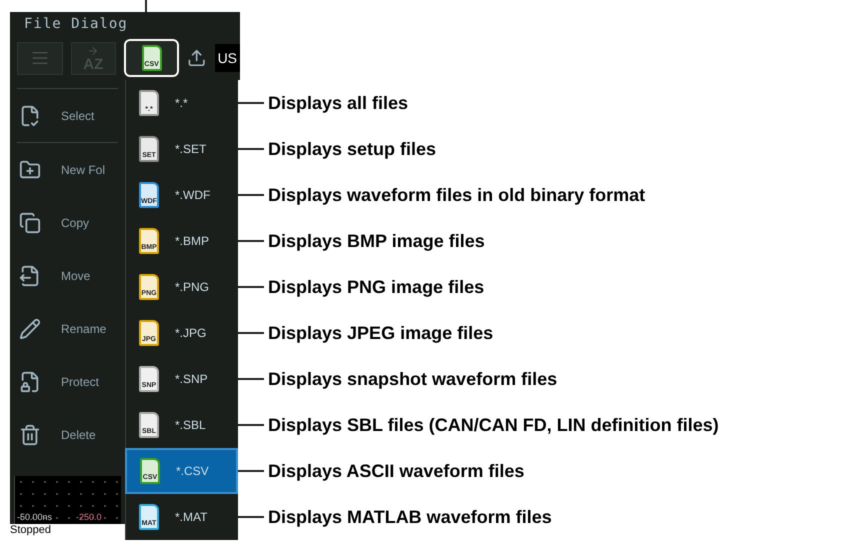 The height and width of the screenshot is (546, 862). What do you see at coordinates (67, 381) in the screenshot?
I see `menu-item: Protect` at bounding box center [67, 381].